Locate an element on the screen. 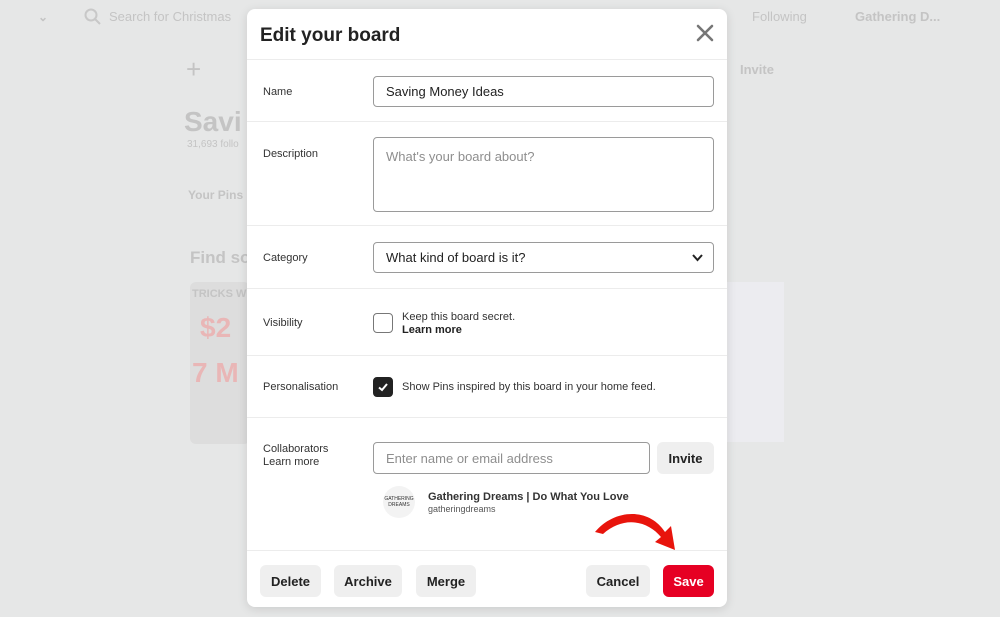 This screenshot has height=617, width=1000. search-icon is located at coordinates (92, 16).